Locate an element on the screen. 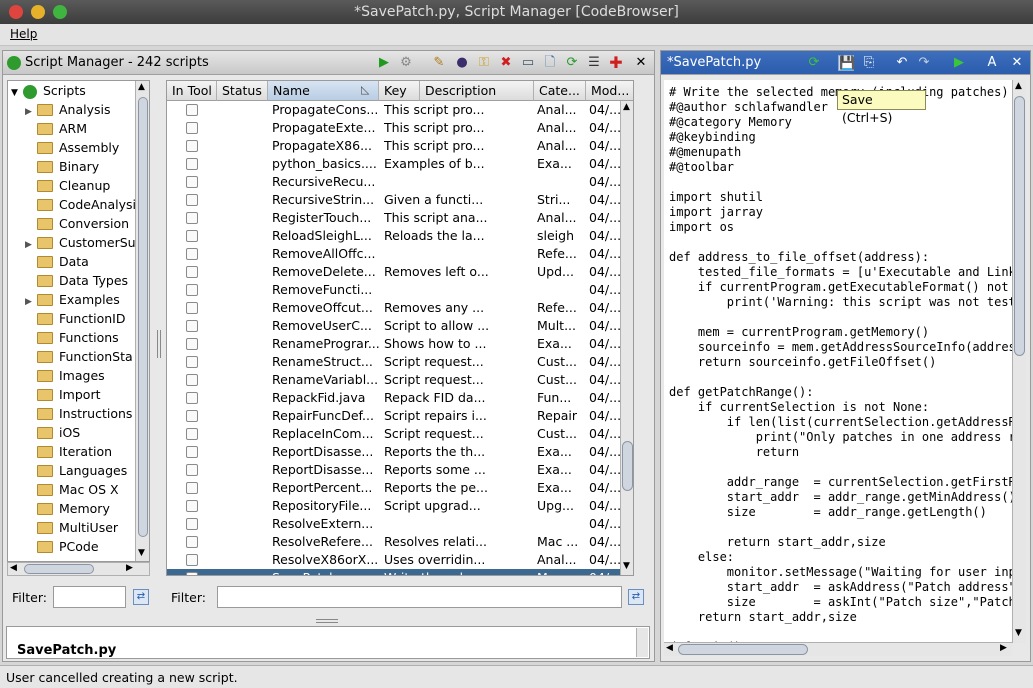 The image size is (1033, 688). rename-script-icon: ▭ is located at coordinates (528, 63).